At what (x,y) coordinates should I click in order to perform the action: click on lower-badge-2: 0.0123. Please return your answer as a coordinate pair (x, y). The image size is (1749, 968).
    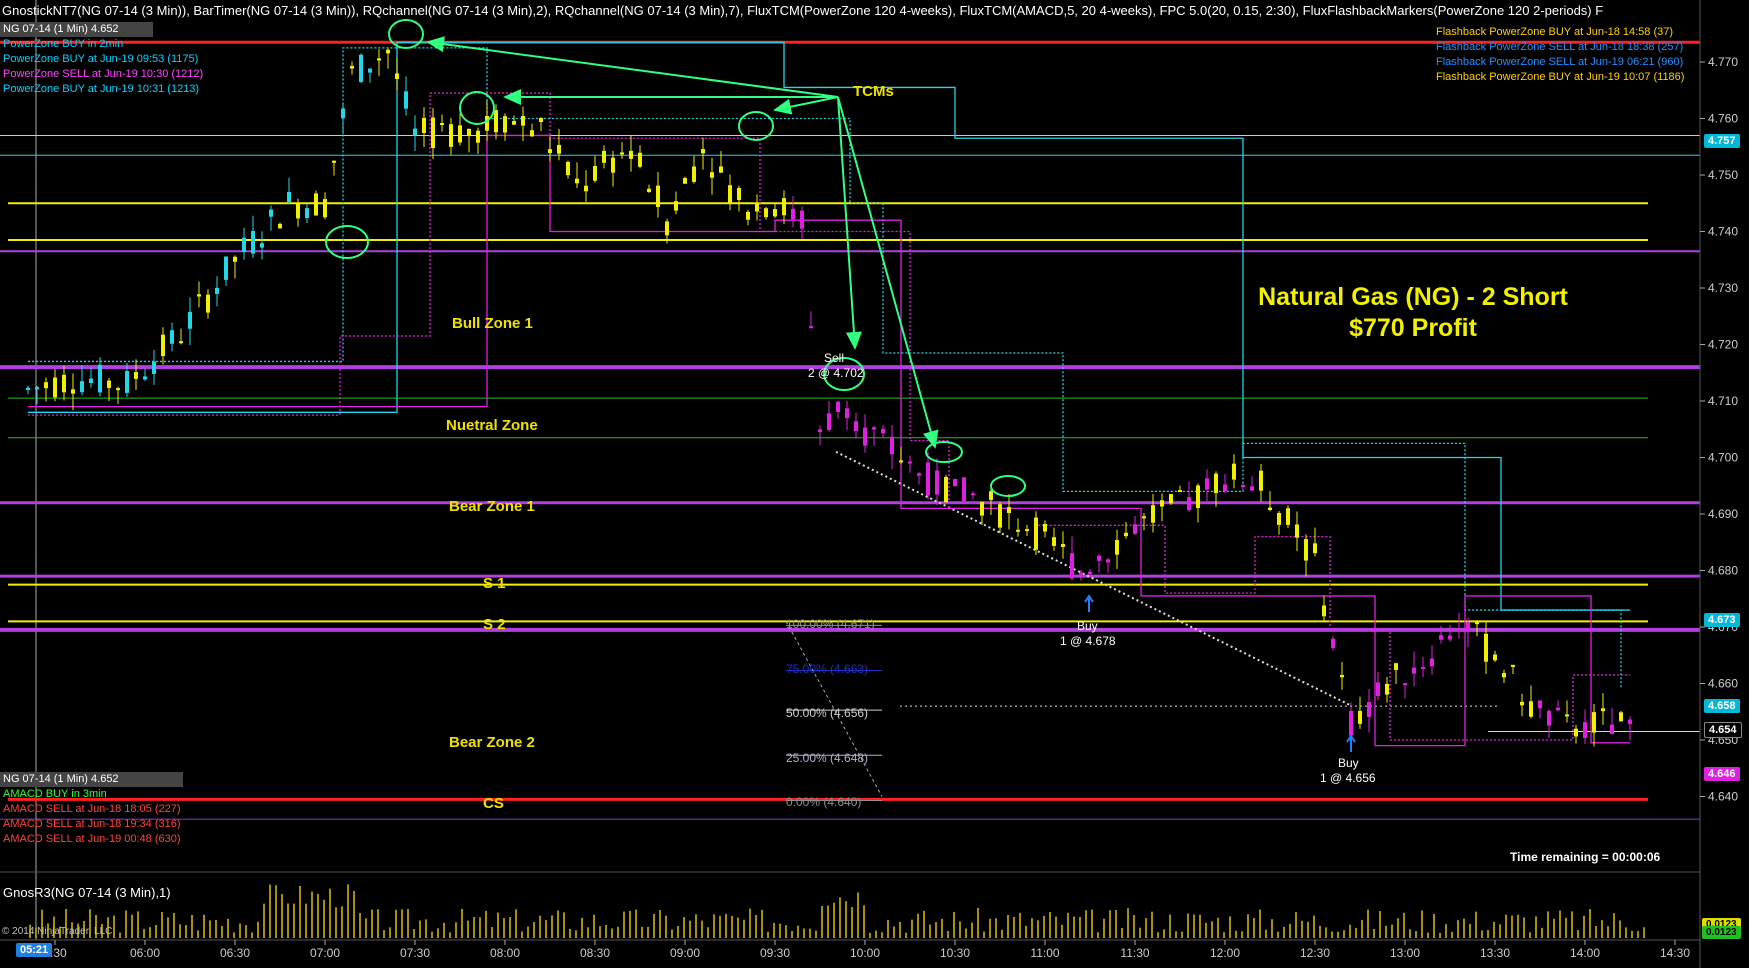
    Looking at the image, I should click on (1721, 932).